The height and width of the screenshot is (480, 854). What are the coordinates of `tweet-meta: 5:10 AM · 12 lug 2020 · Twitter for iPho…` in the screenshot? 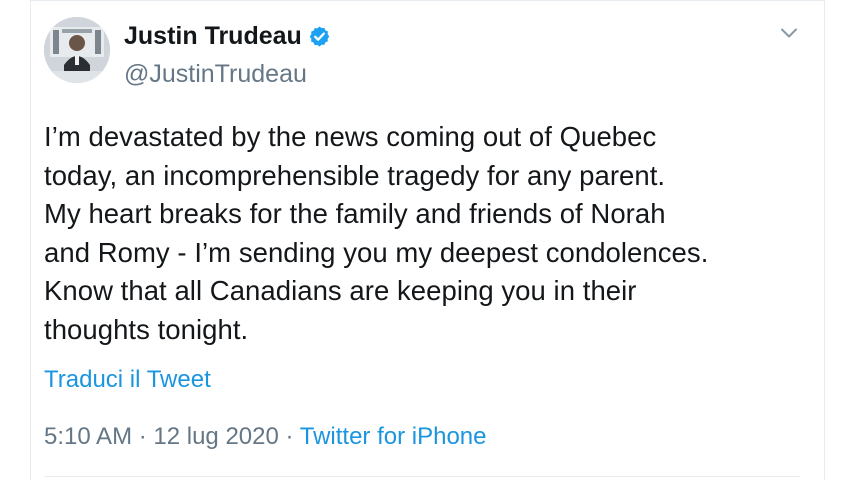 It's located at (265, 437).